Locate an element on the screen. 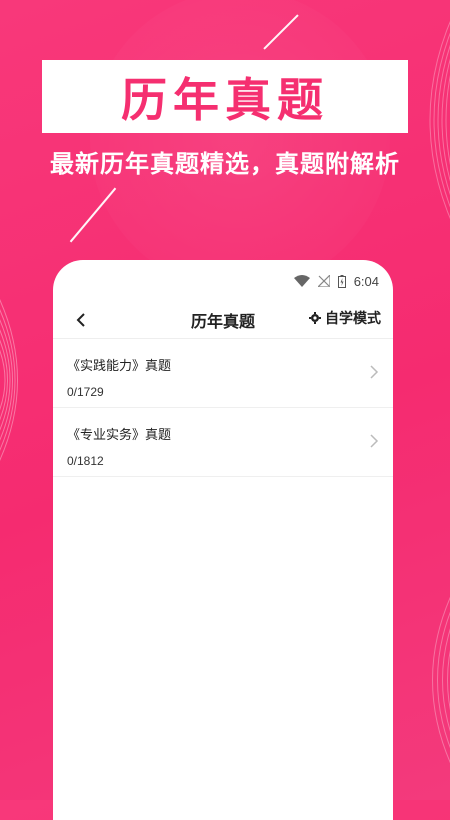 The image size is (450, 820). decorative-arcs-right-bottom is located at coordinates (441, 680).